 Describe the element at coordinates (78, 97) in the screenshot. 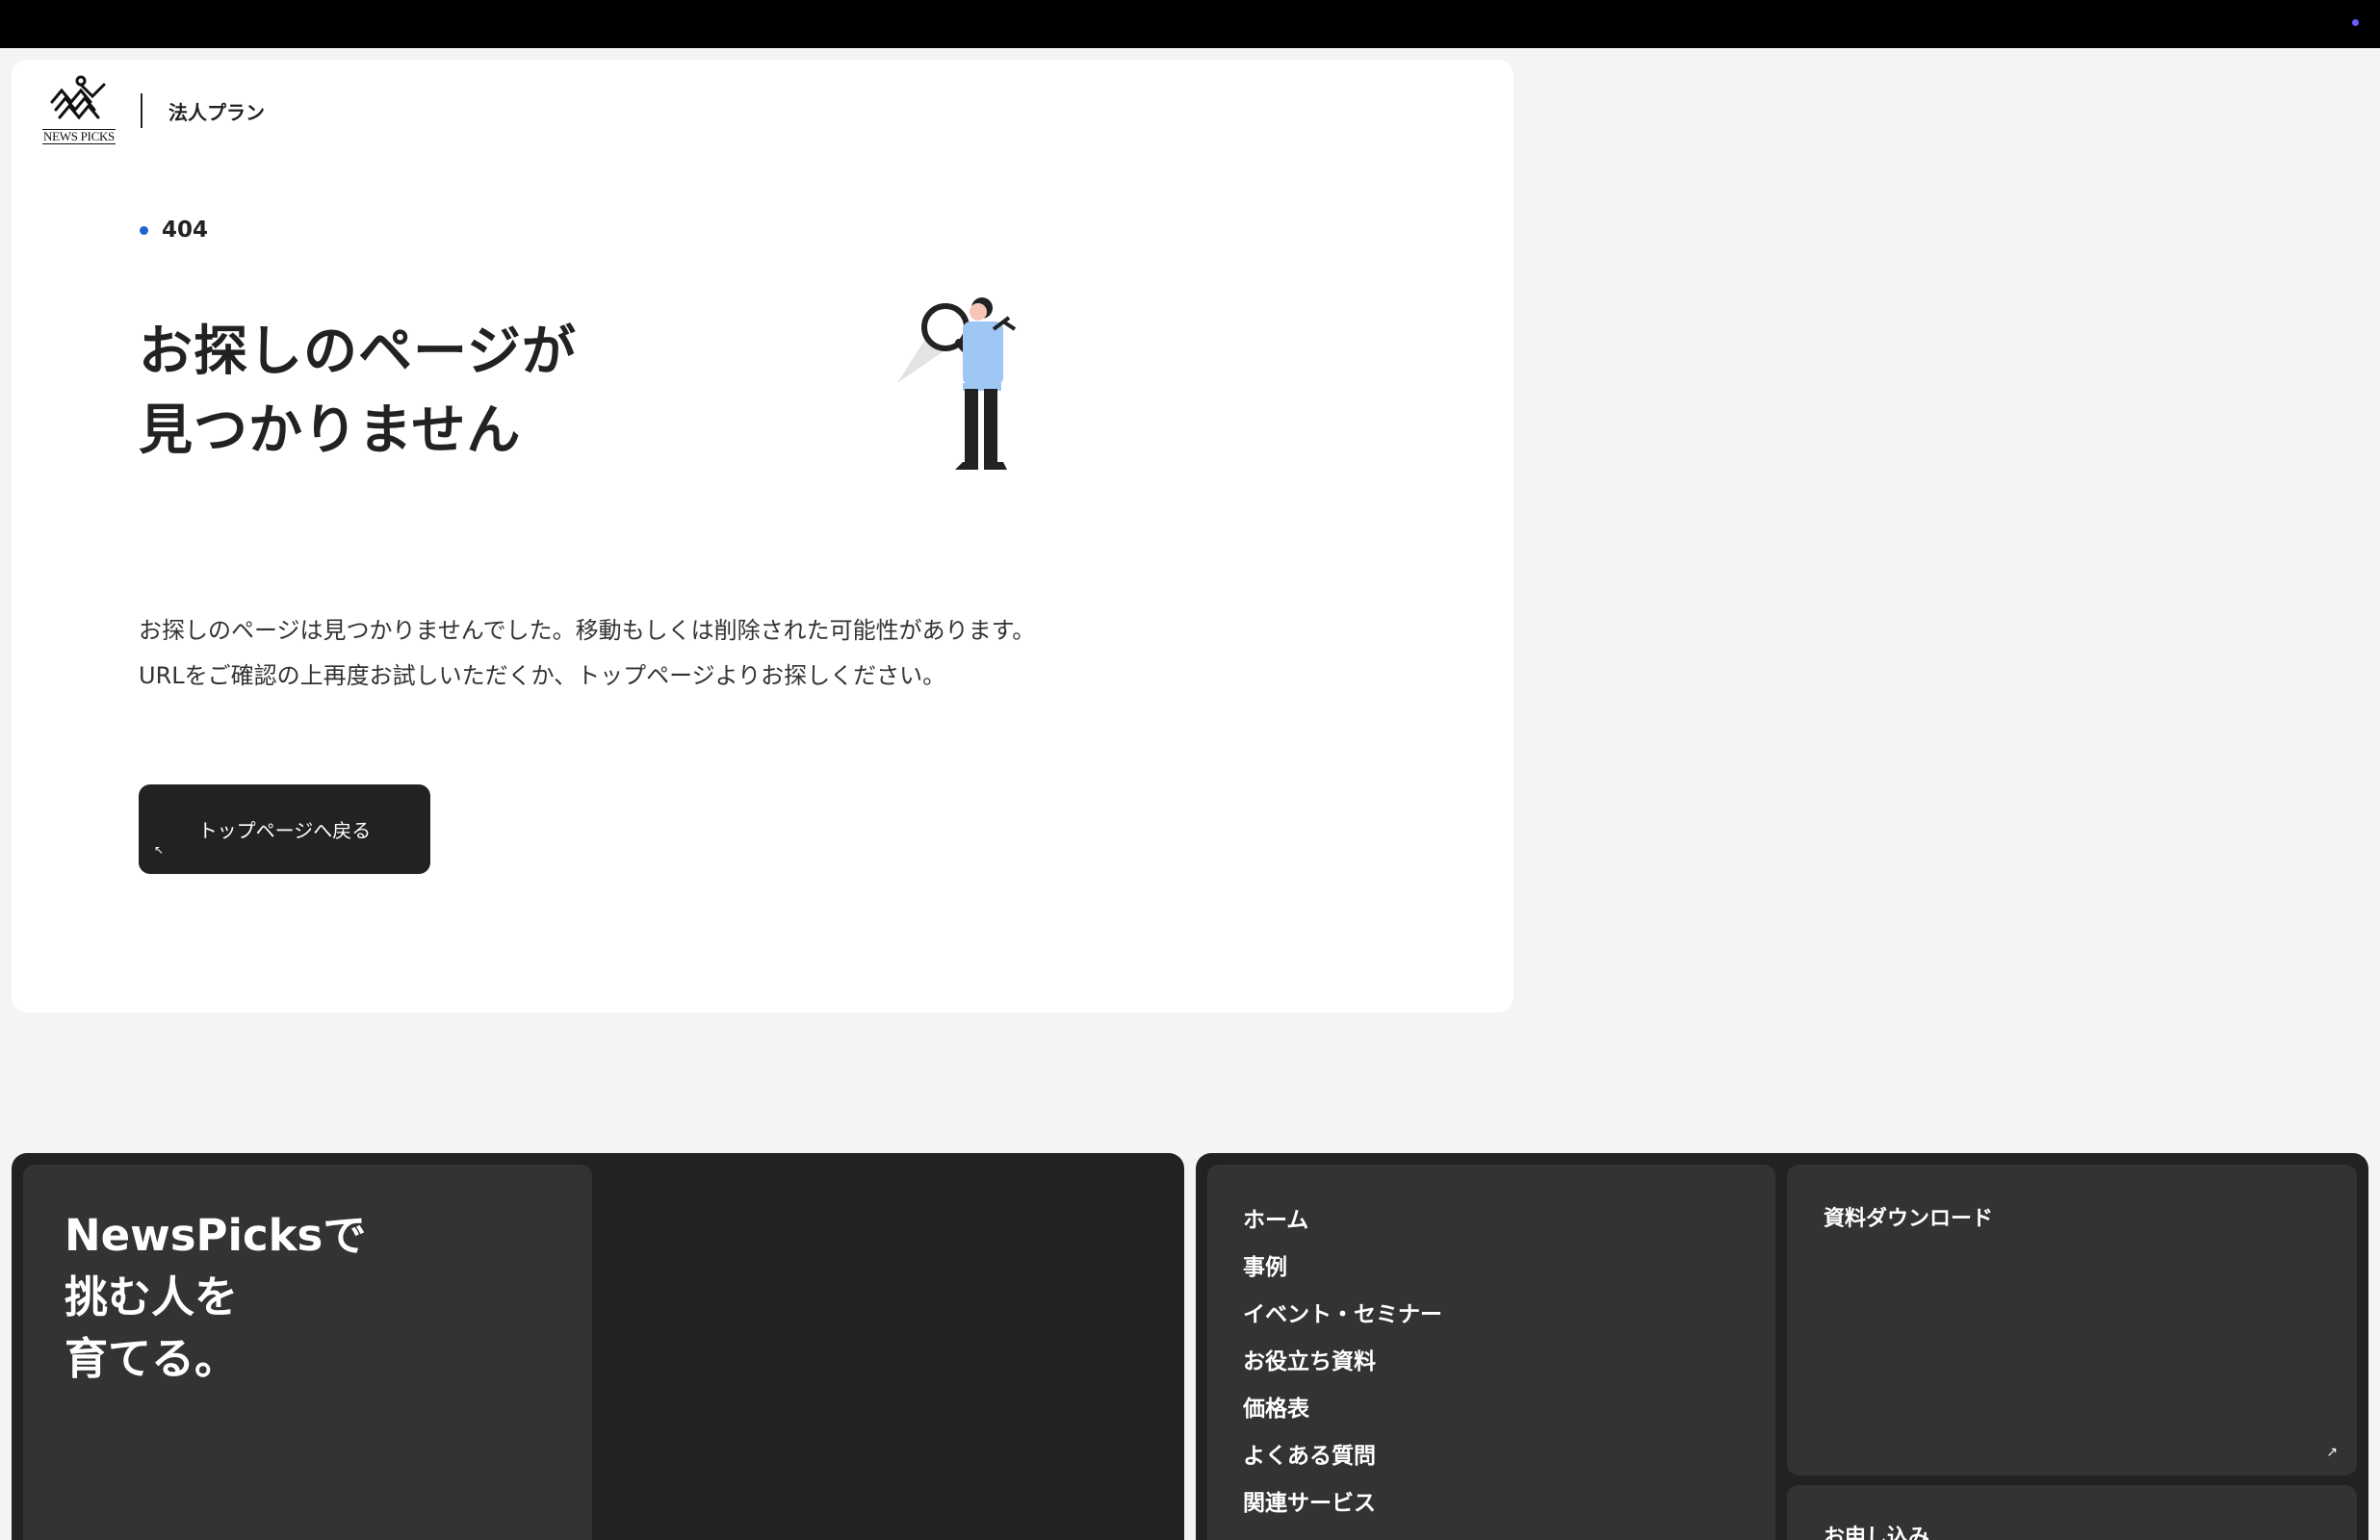

I see `newspicks-logo-icon` at that location.